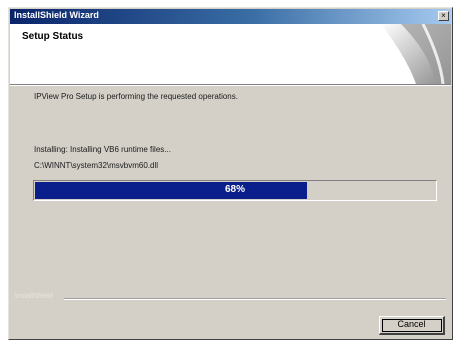  I want to click on progress-percent: 68%, so click(234, 189).